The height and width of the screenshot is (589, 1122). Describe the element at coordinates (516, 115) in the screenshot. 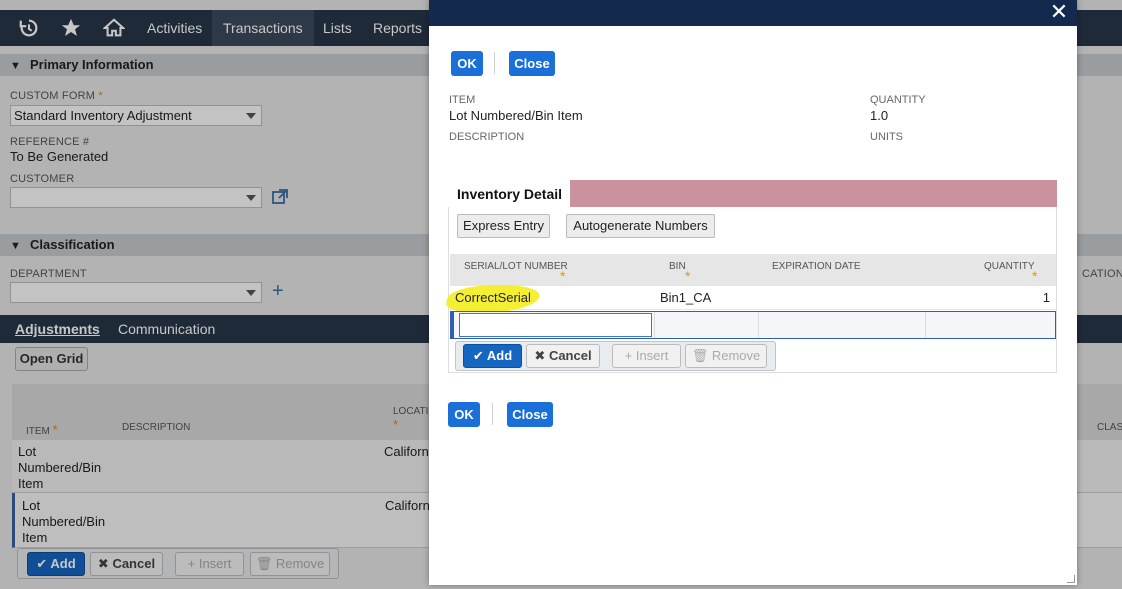

I see `item-value: Lot Numbered/Bin Item` at that location.